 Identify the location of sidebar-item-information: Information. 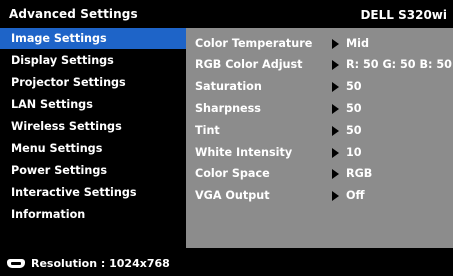
(93, 214).